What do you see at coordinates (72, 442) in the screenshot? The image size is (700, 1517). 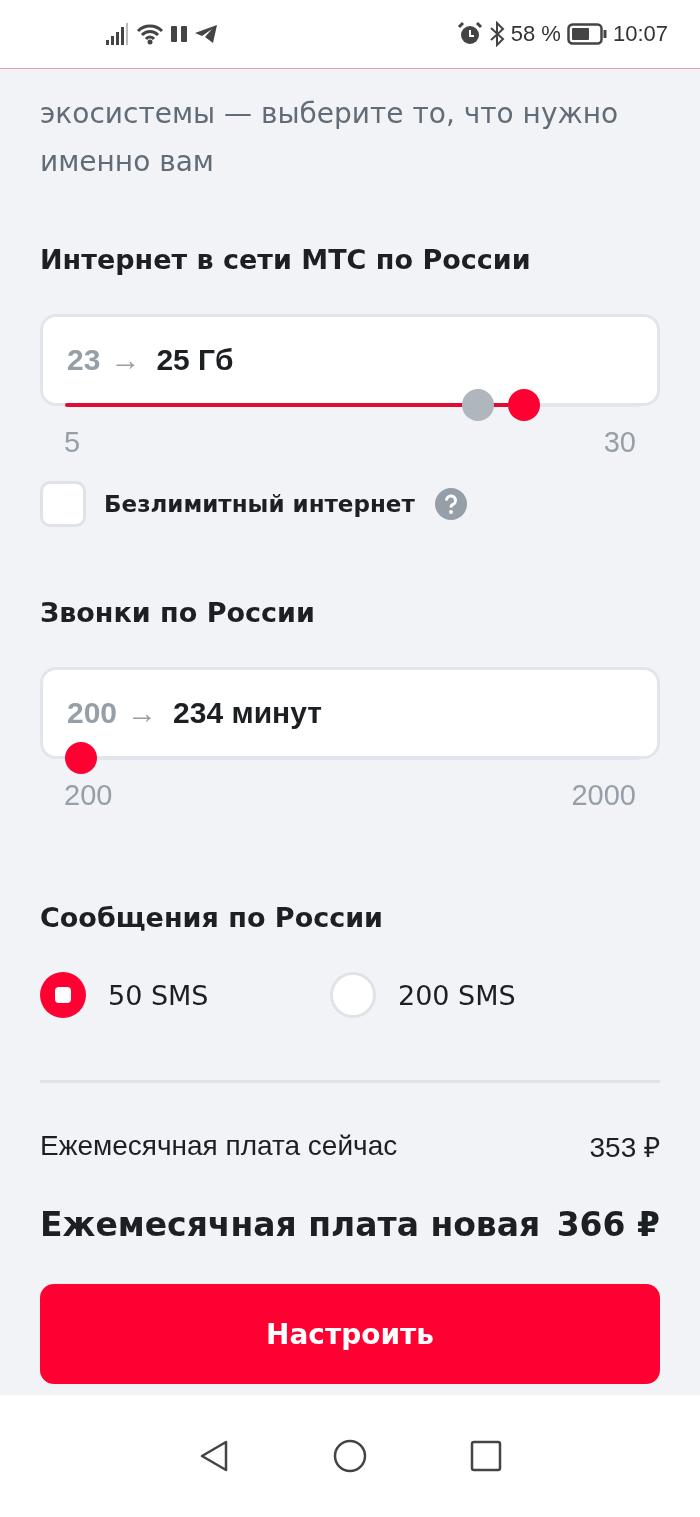 I see `min-label: 5` at bounding box center [72, 442].